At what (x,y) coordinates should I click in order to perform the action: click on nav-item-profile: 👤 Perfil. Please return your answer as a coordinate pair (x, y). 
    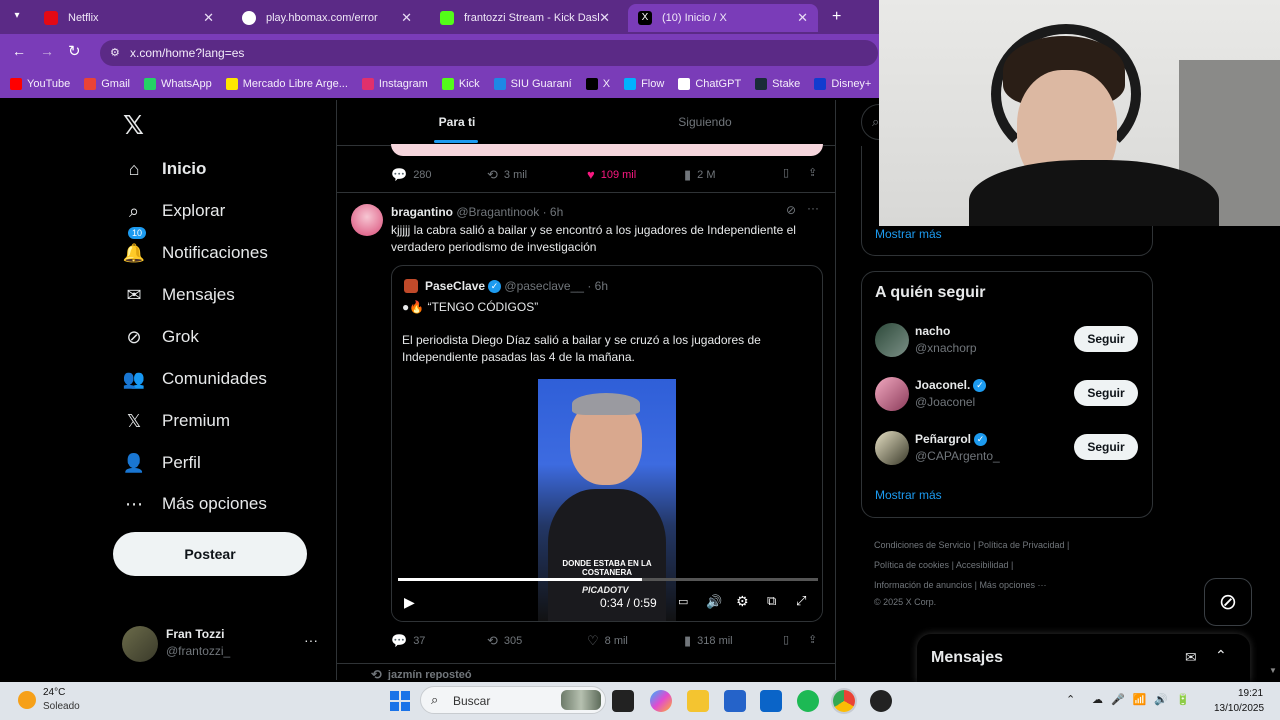
    Looking at the image, I should click on (161, 463).